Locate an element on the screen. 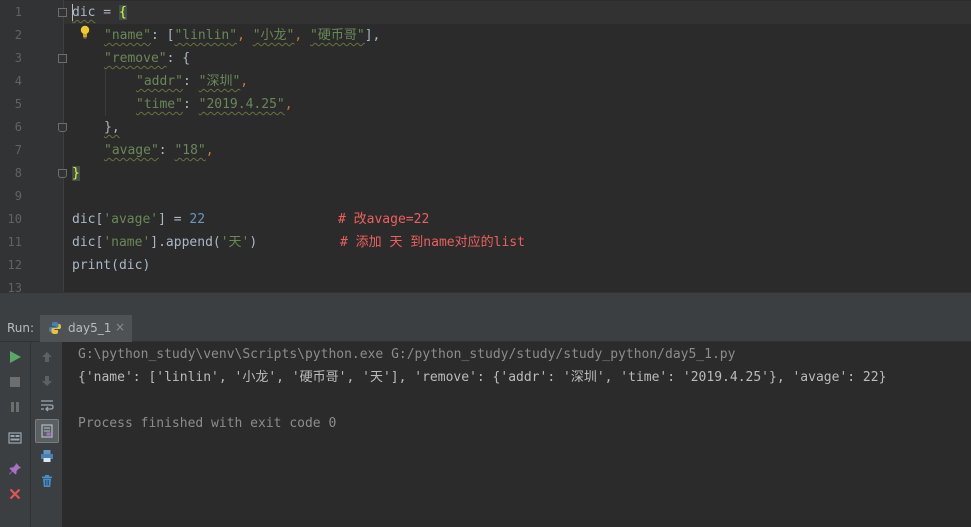 The height and width of the screenshot is (527, 971). clear-all-button is located at coordinates (47, 481).